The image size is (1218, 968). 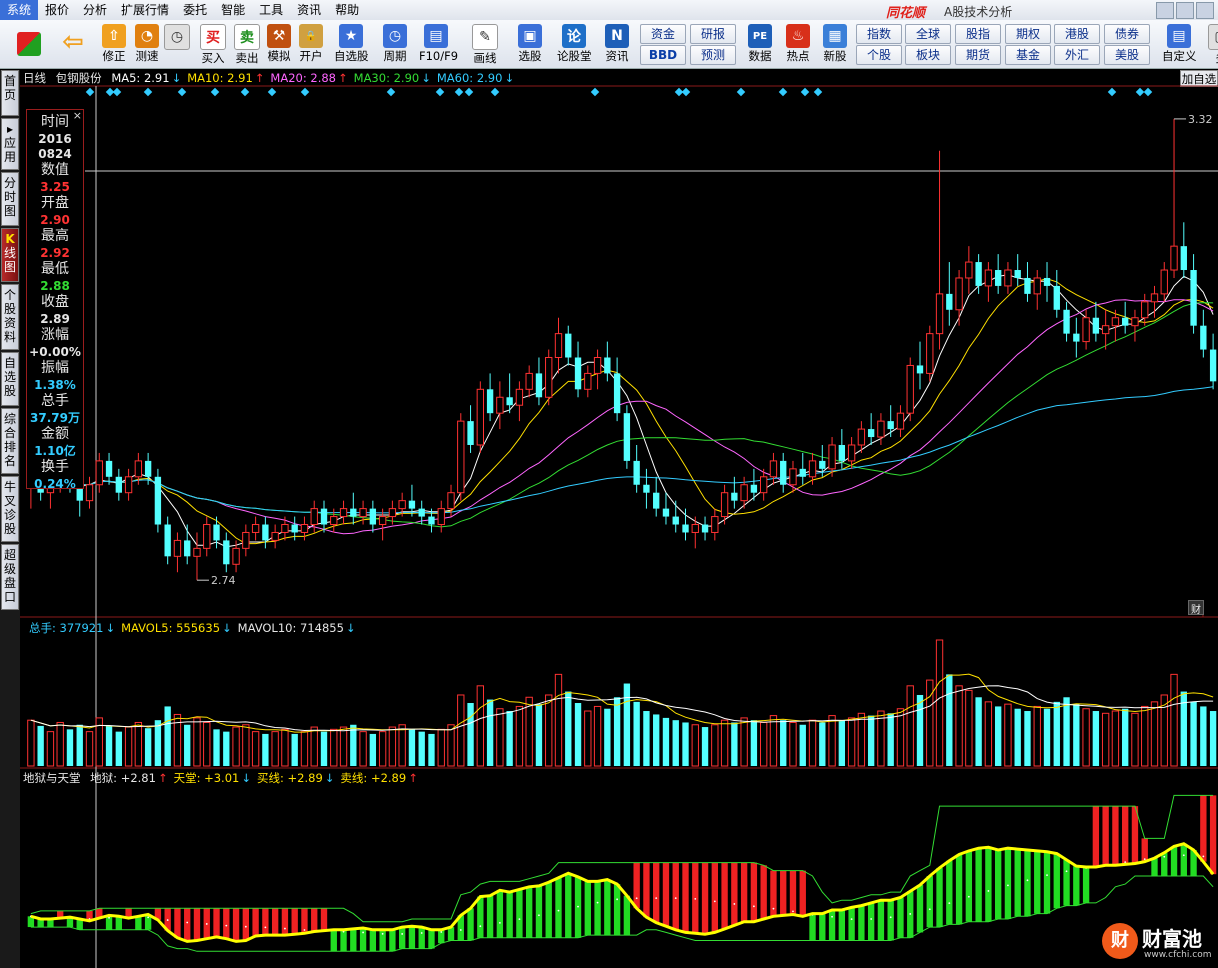 What do you see at coordinates (138, 778) in the screenshot?
I see `legend-value: +2.81` at bounding box center [138, 778].